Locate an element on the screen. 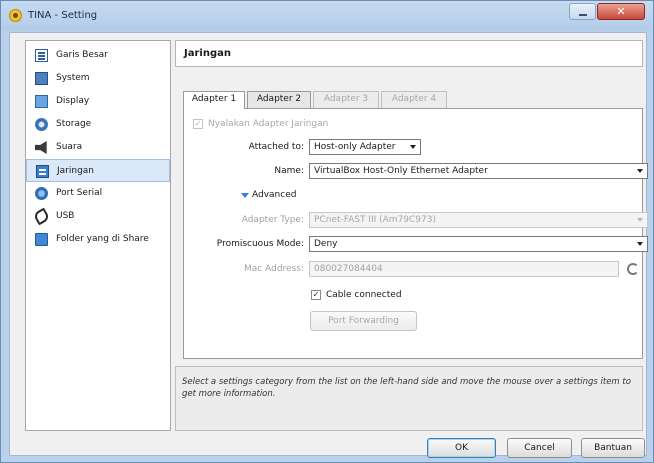 The width and height of the screenshot is (654, 463). adapter-type-value: PCnet-FAST III (Am79C973) is located at coordinates (375, 220).